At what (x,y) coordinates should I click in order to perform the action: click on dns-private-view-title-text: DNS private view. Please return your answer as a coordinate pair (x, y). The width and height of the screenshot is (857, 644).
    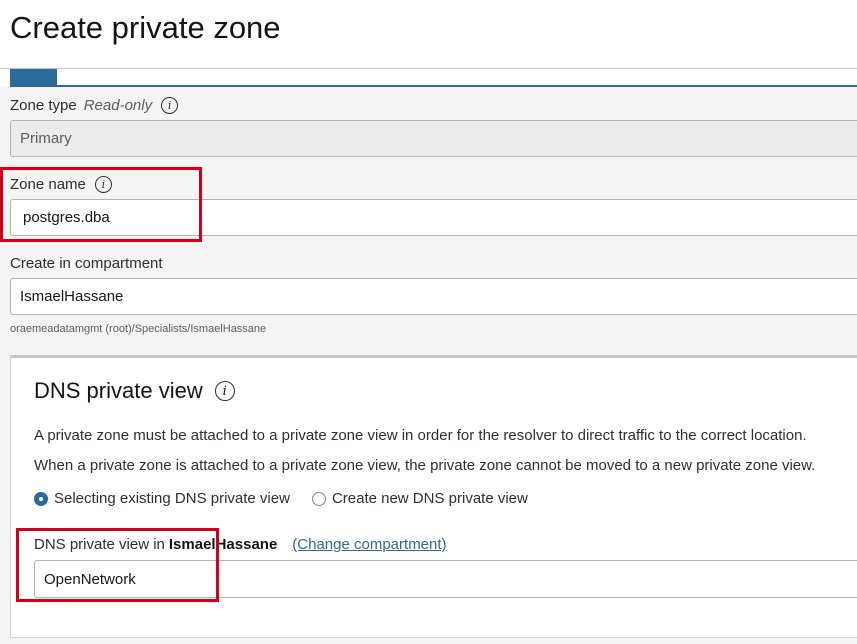
    Looking at the image, I should click on (118, 390).